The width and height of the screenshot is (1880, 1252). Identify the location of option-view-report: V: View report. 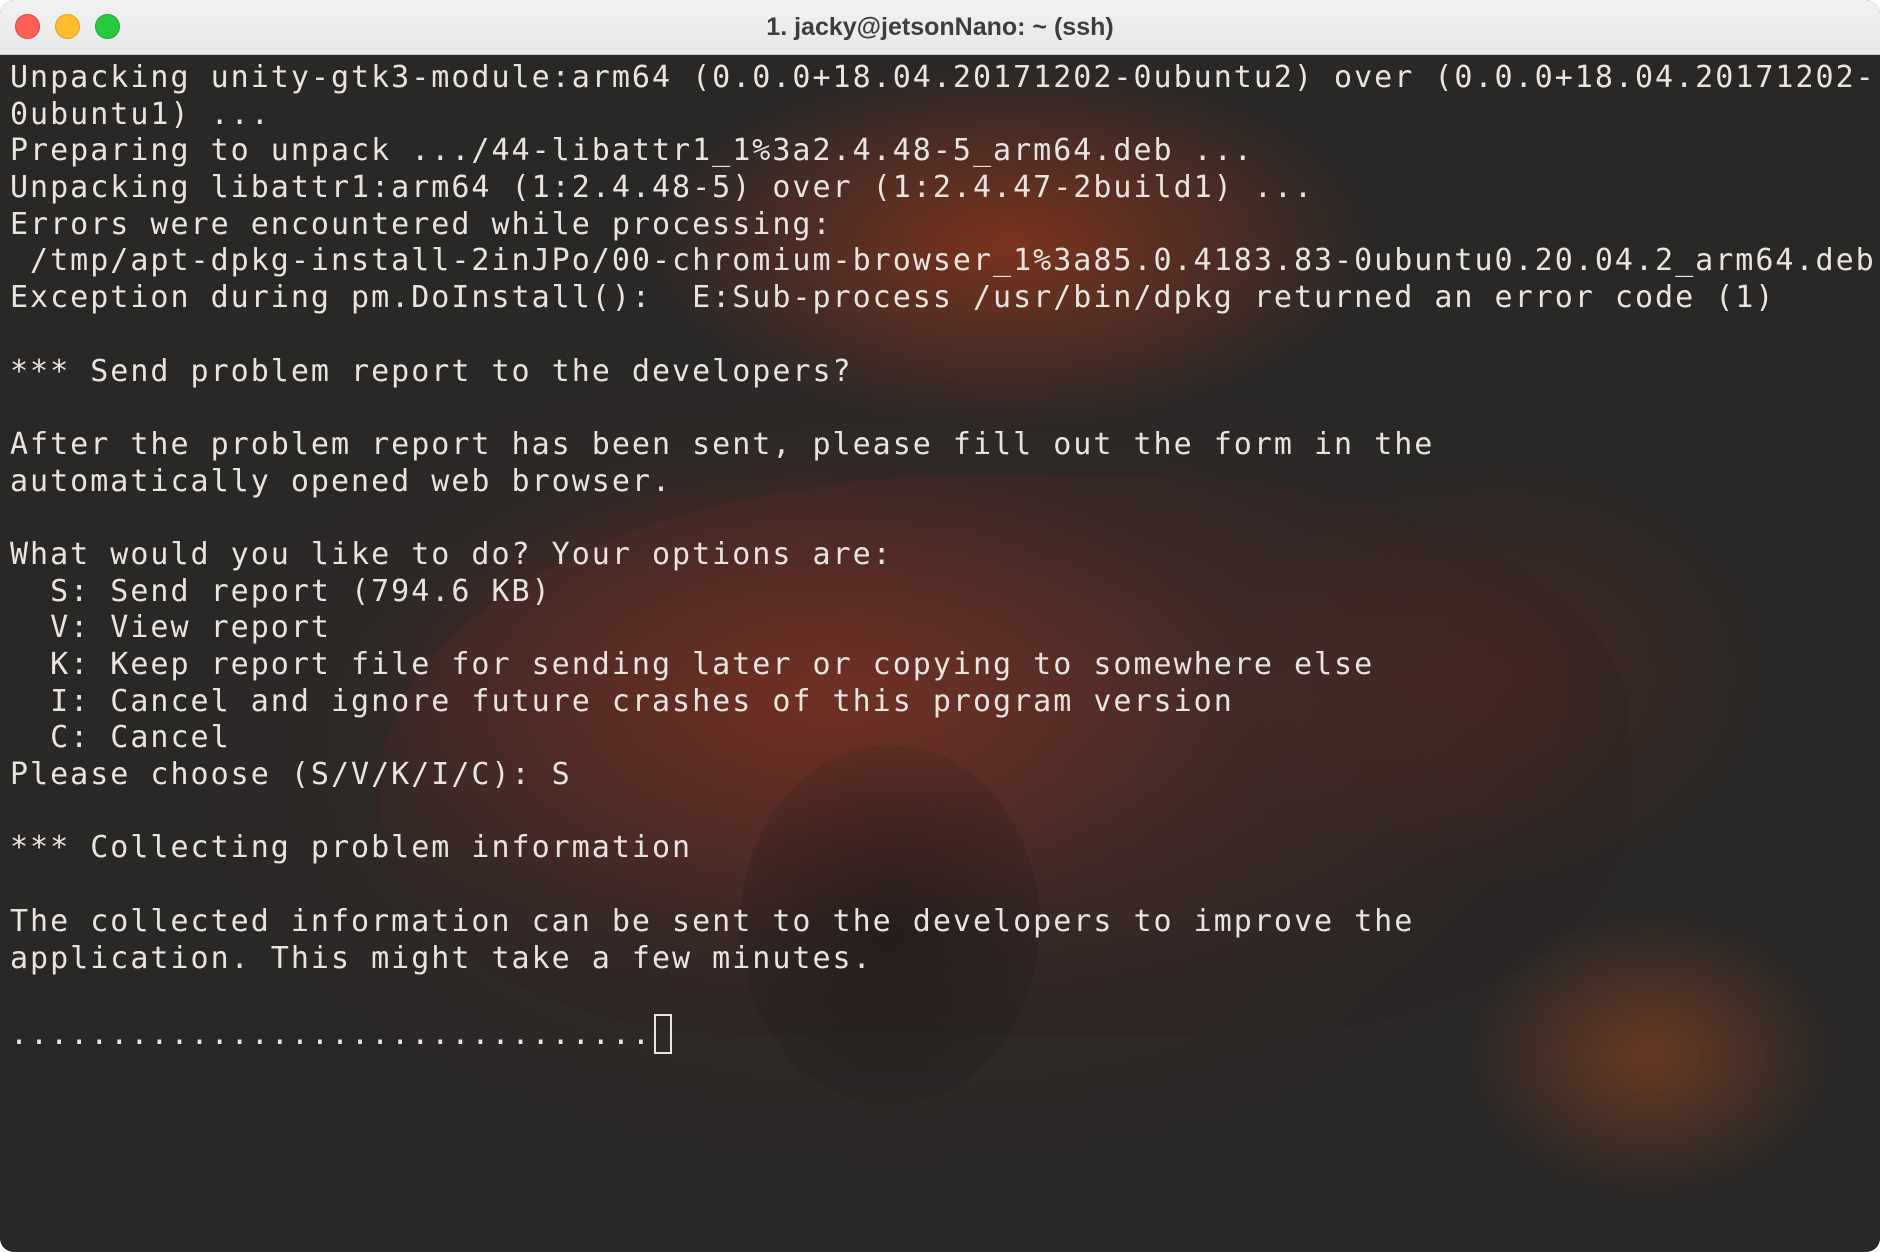
(170, 628).